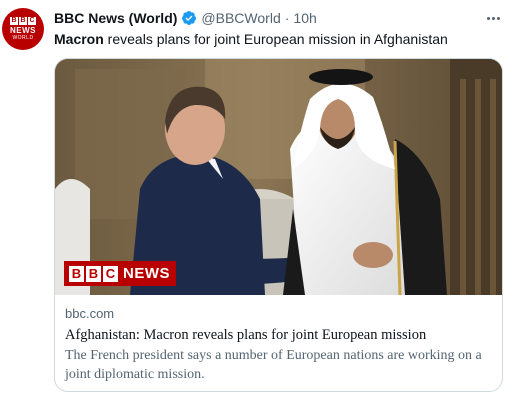  I want to click on avatar-logo-blocks: B B C, so click(23, 21).